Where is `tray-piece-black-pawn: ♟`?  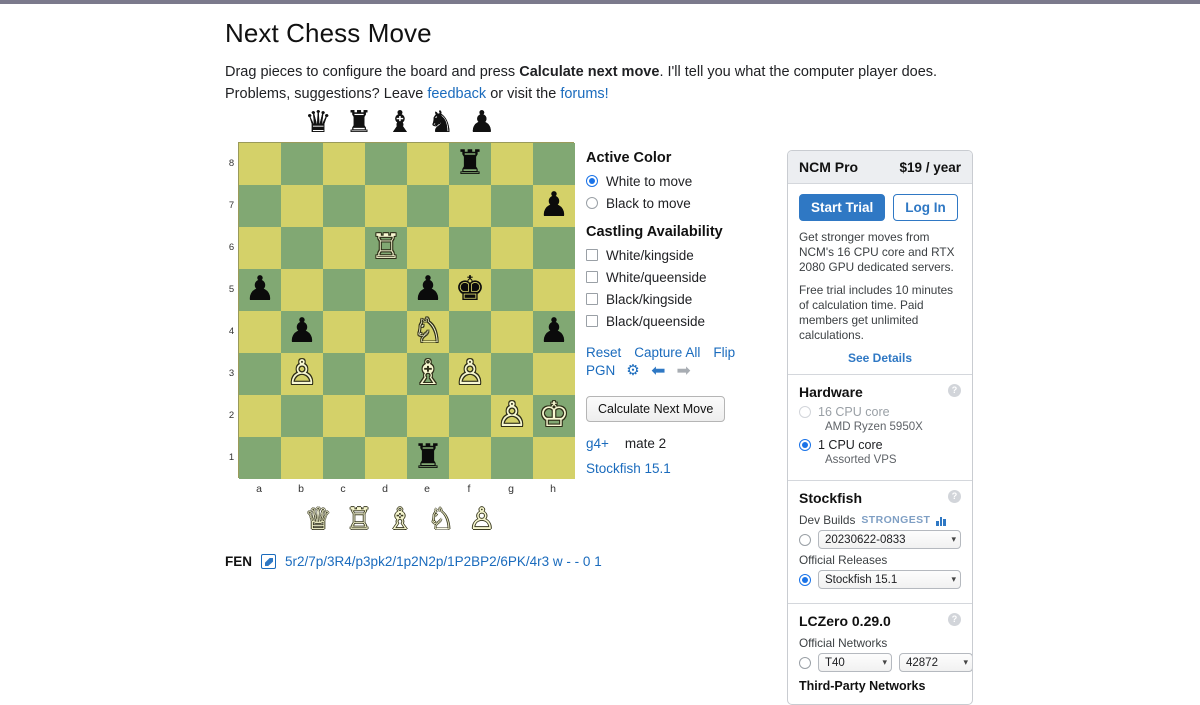
tray-piece-black-pawn: ♟ is located at coordinates (481, 123).